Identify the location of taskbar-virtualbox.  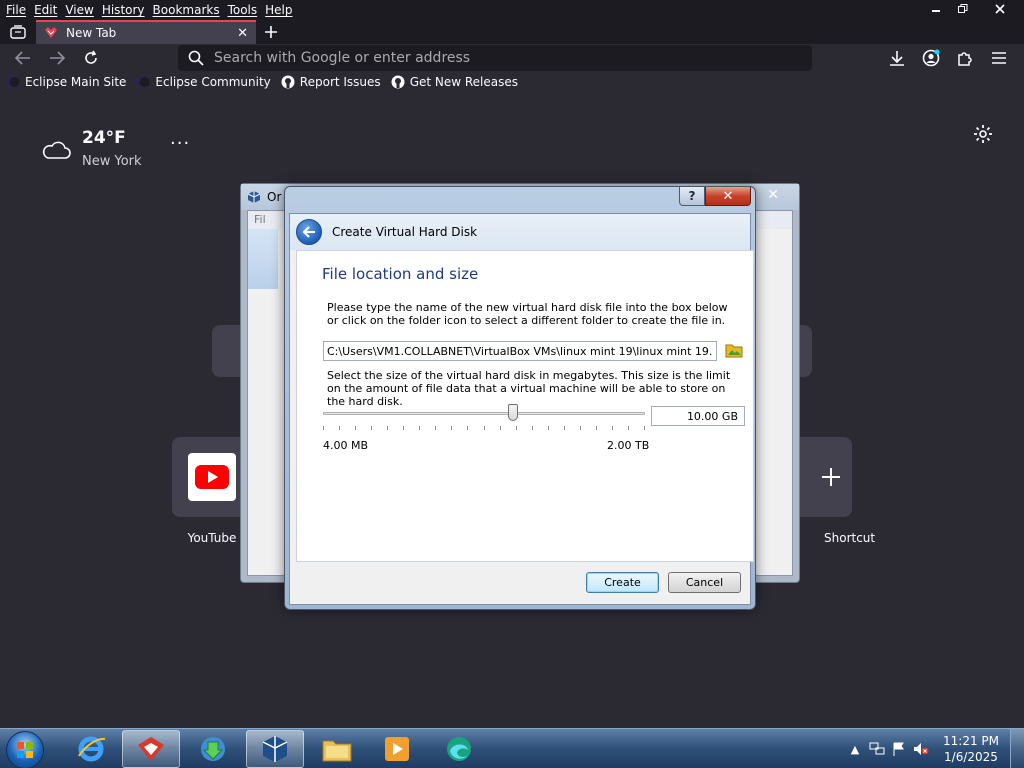
(275, 749).